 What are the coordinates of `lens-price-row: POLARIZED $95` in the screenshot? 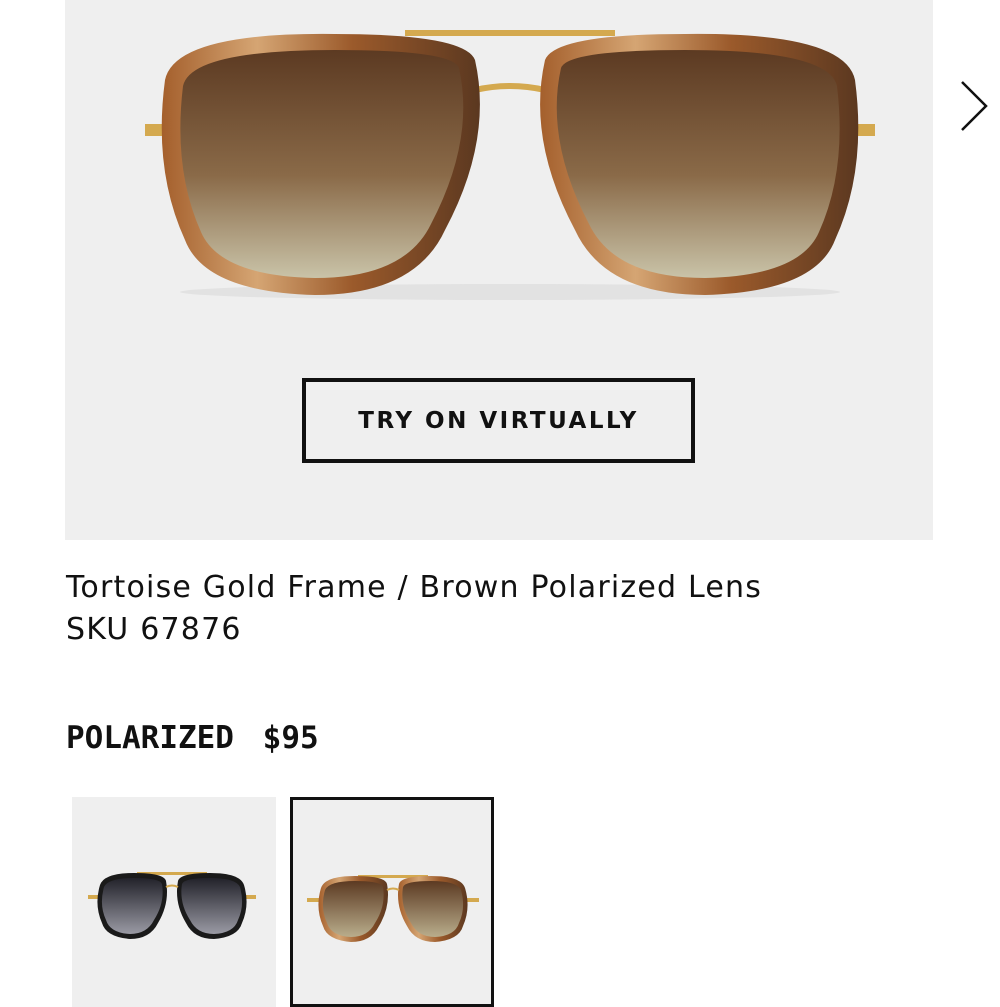 It's located at (197, 738).